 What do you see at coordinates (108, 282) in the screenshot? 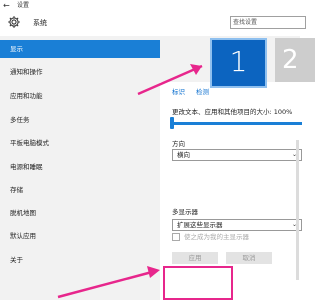
I see `annotation-arrow-advanced` at bounding box center [108, 282].